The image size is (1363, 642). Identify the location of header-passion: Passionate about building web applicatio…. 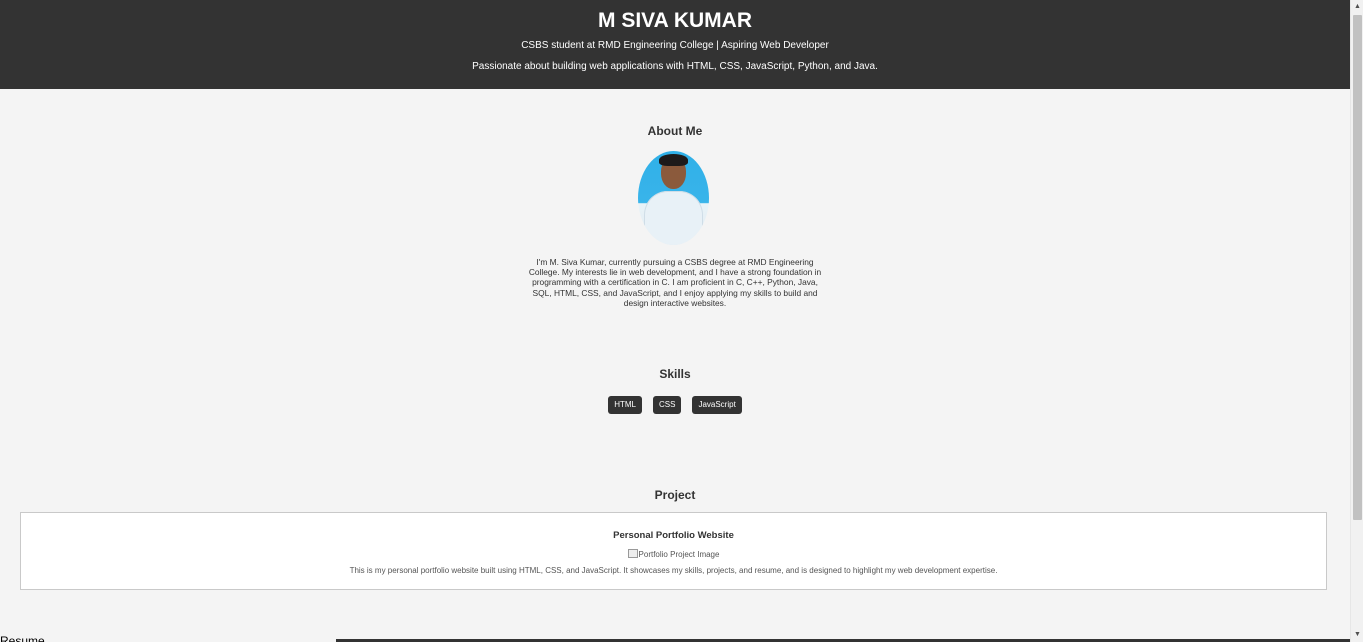
(675, 66).